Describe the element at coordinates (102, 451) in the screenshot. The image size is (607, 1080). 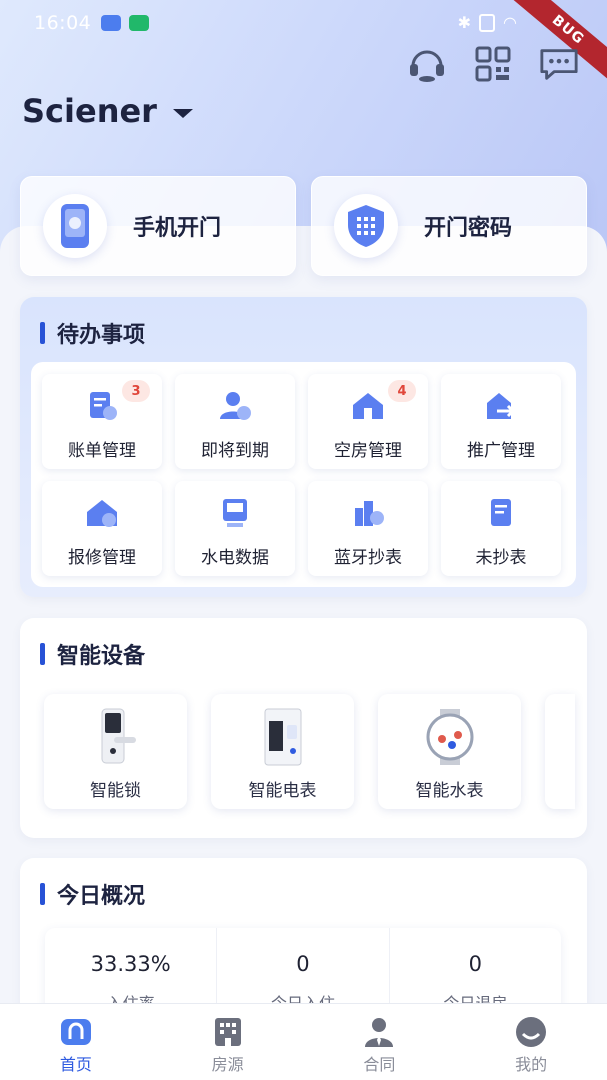
I see `todo-item-label: 账单管理` at that location.